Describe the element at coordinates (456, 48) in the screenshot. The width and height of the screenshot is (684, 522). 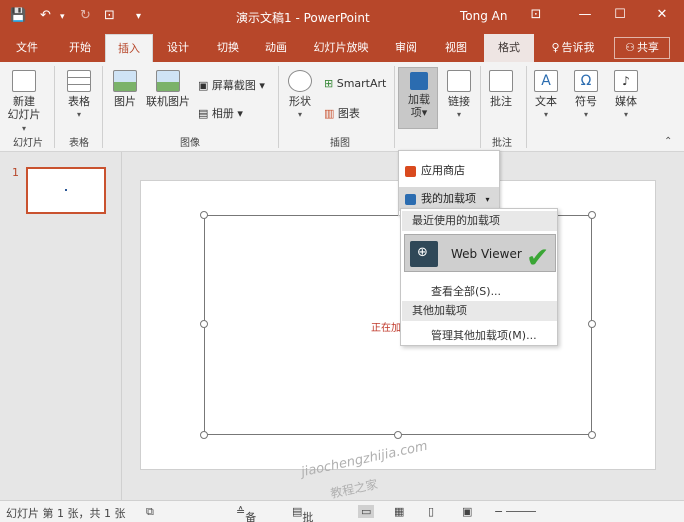
I see `tab-view: 视图` at that location.